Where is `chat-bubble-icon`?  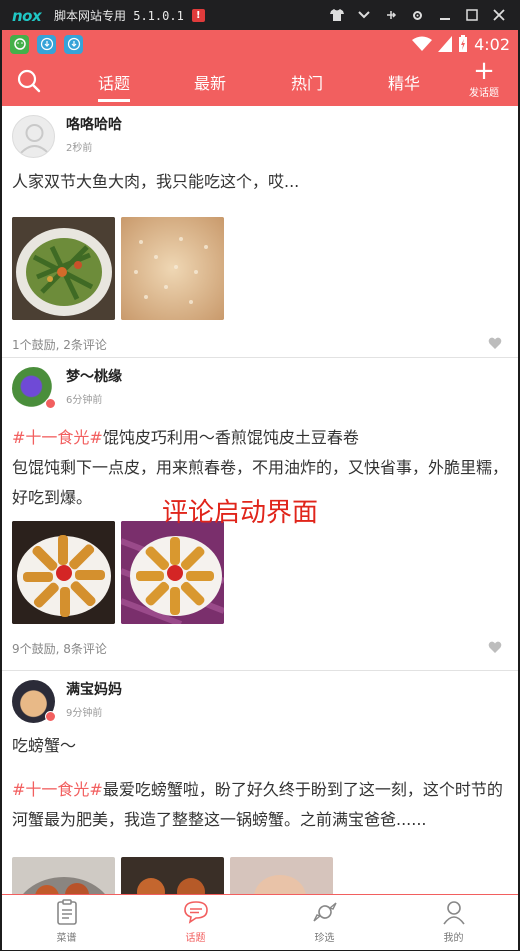
chat-bubble-icon is located at coordinates (195, 912).